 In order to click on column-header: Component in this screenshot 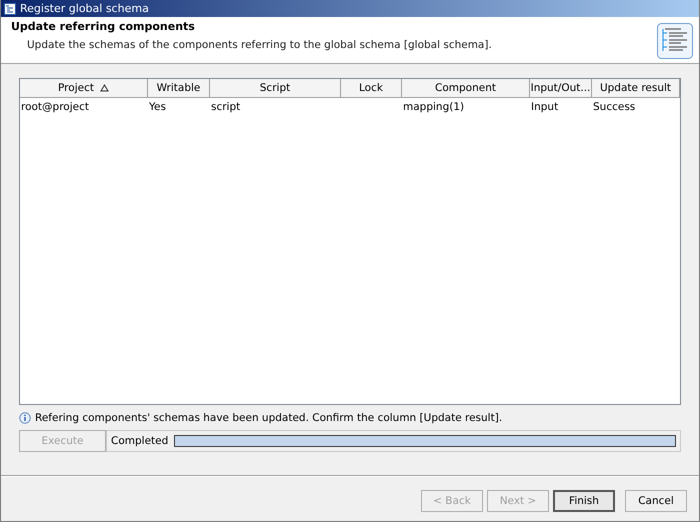, I will do `click(466, 88)`.